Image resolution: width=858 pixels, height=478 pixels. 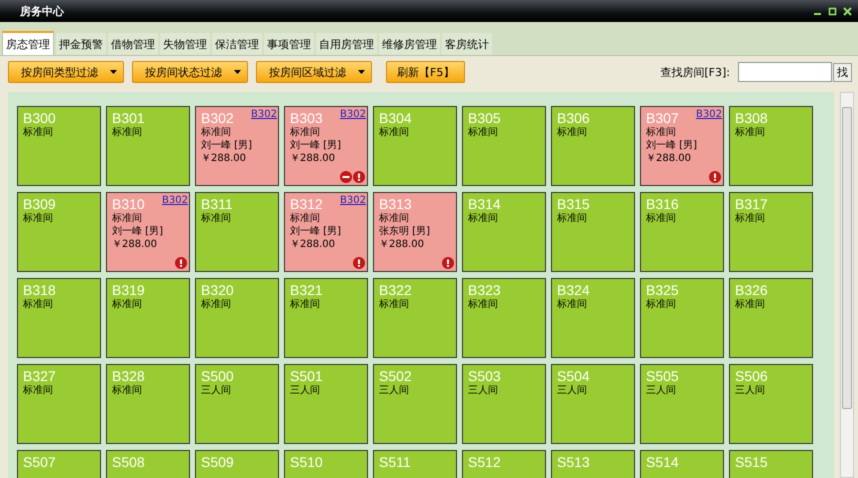 What do you see at coordinates (785, 72) in the screenshot?
I see `search-field` at bounding box center [785, 72].